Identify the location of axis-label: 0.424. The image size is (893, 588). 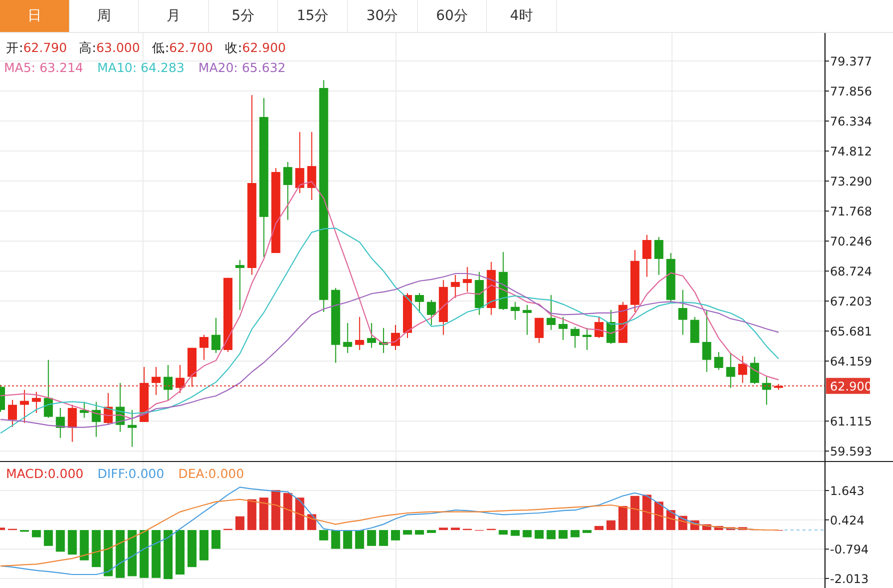
(847, 520).